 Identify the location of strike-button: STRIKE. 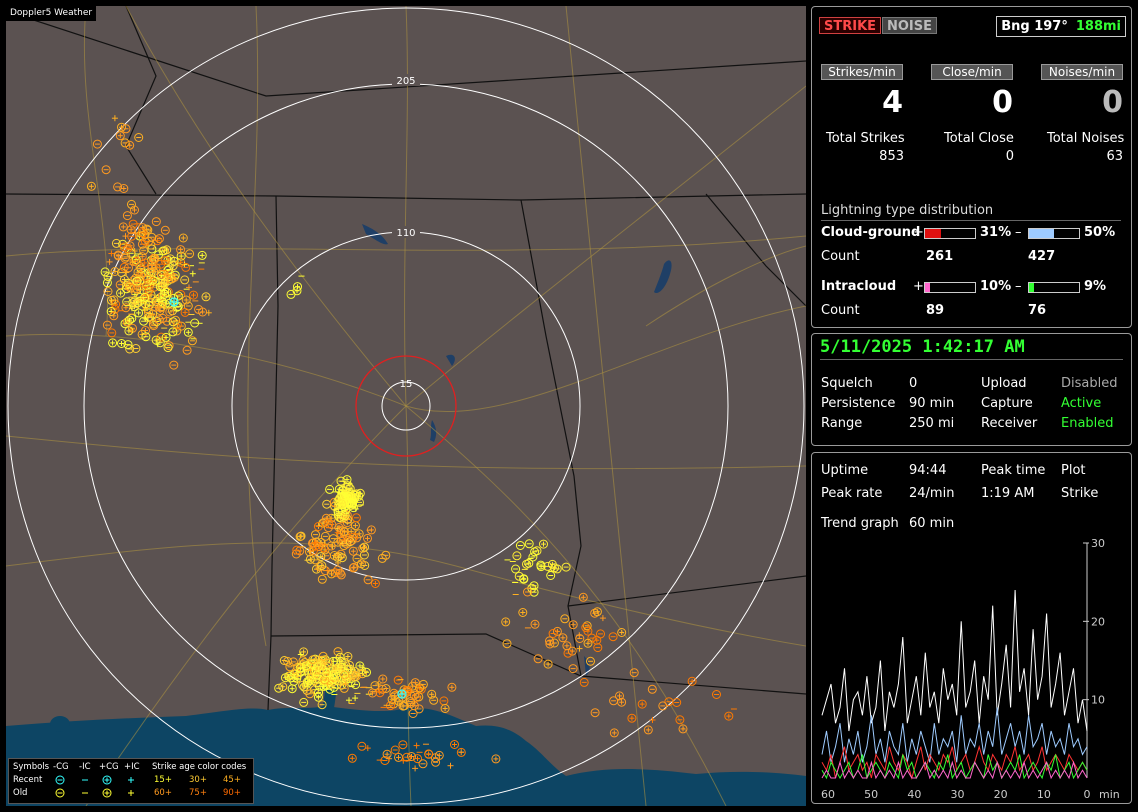
(850, 25).